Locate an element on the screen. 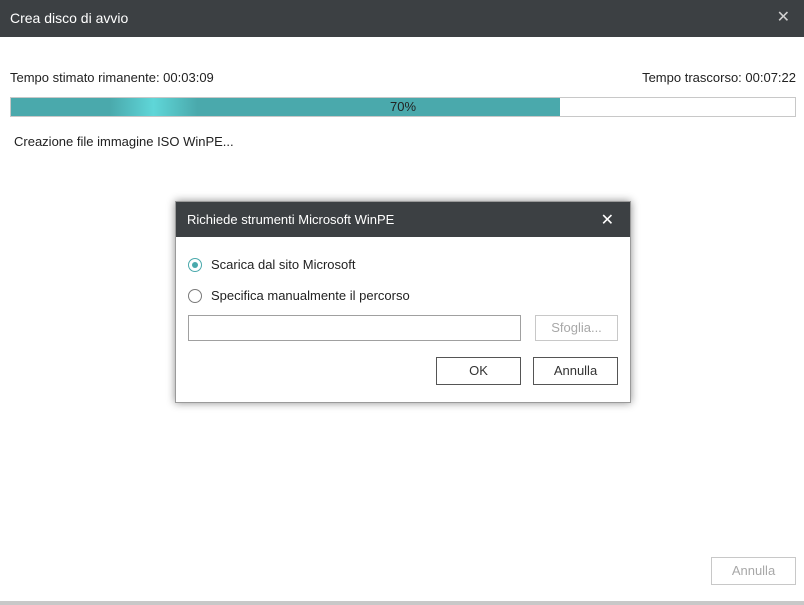 This screenshot has height=605, width=804. bottom-divider is located at coordinates (402, 603).